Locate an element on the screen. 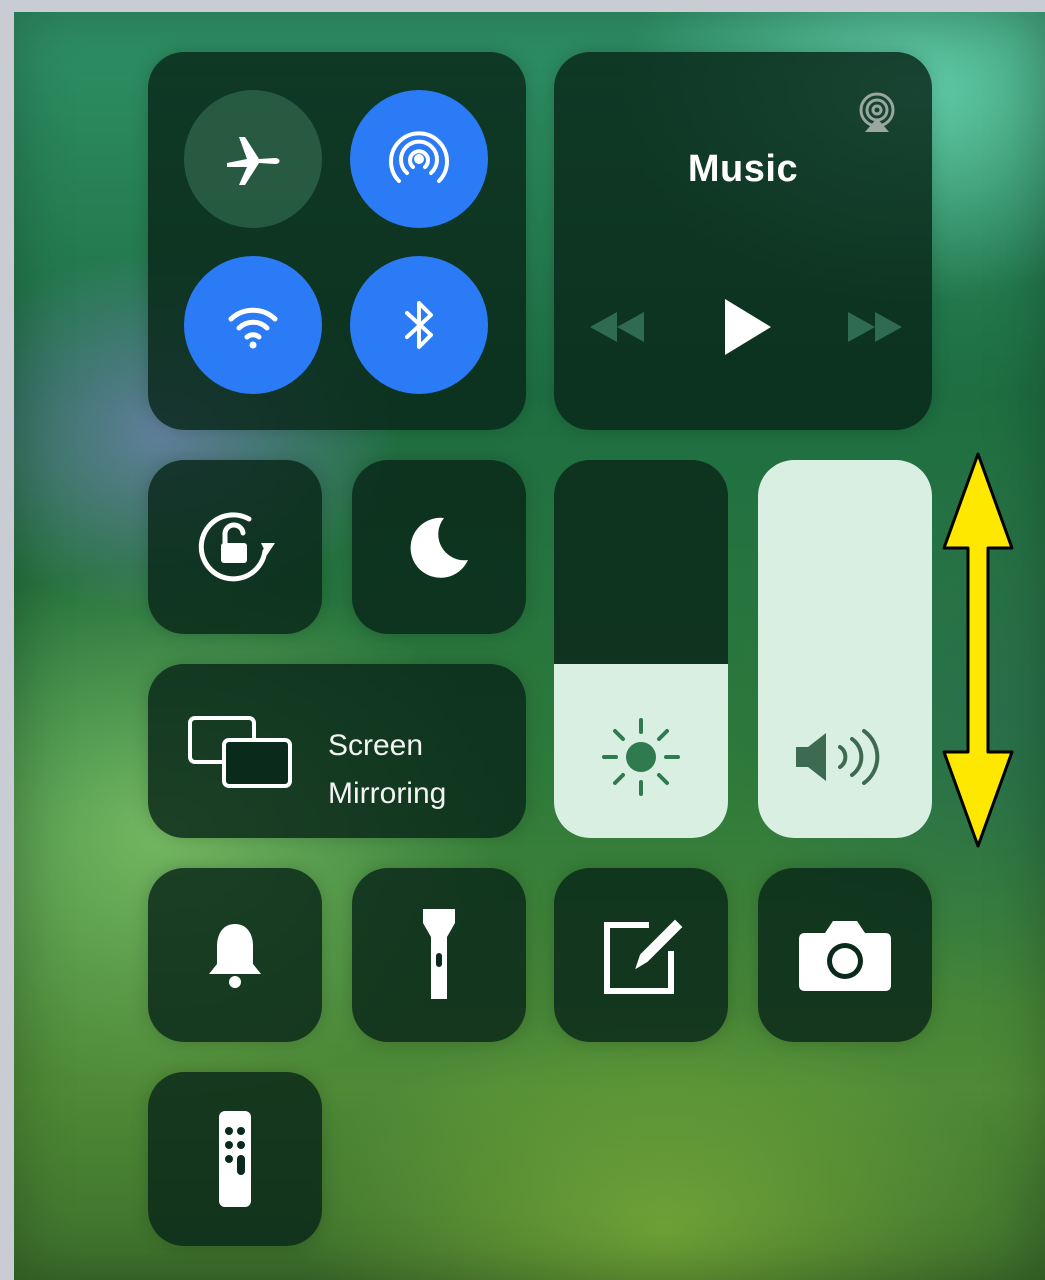 This screenshot has width=1045, height=1280. remote-icon is located at coordinates (235, 1159).